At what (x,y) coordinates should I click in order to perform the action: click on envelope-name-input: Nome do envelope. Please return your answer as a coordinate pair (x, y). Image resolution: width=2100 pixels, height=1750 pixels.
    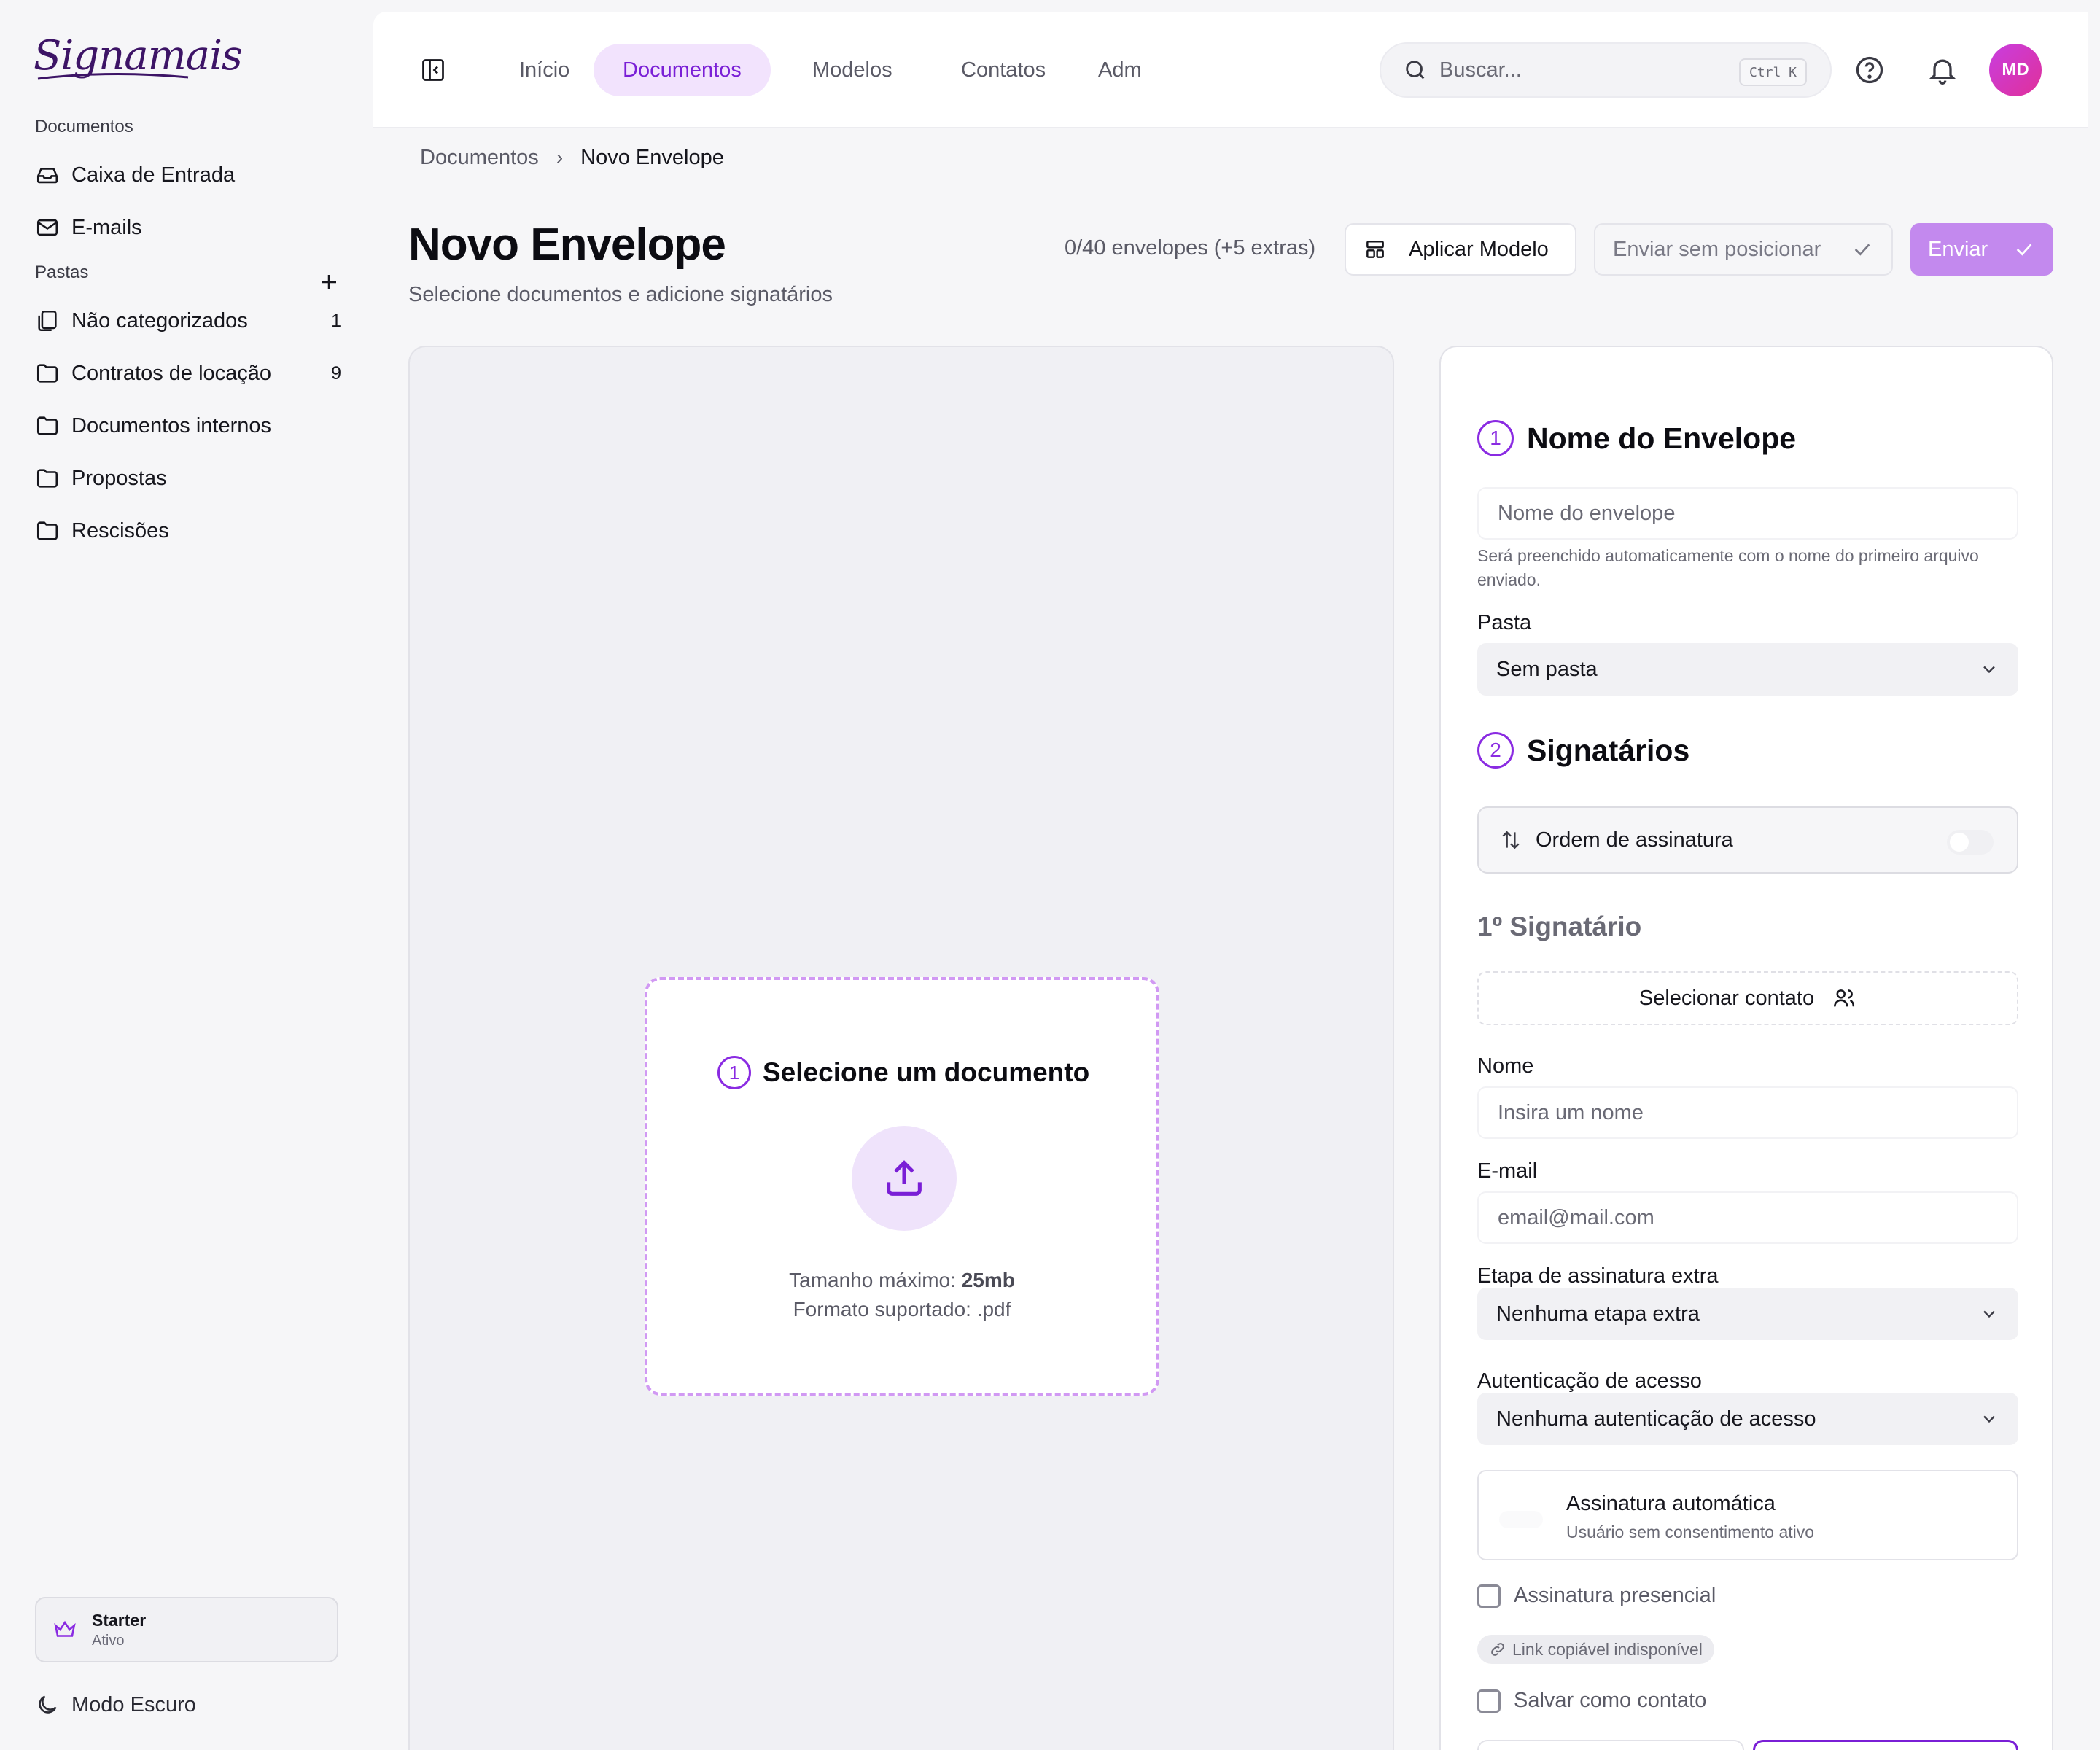
    Looking at the image, I should click on (1747, 513).